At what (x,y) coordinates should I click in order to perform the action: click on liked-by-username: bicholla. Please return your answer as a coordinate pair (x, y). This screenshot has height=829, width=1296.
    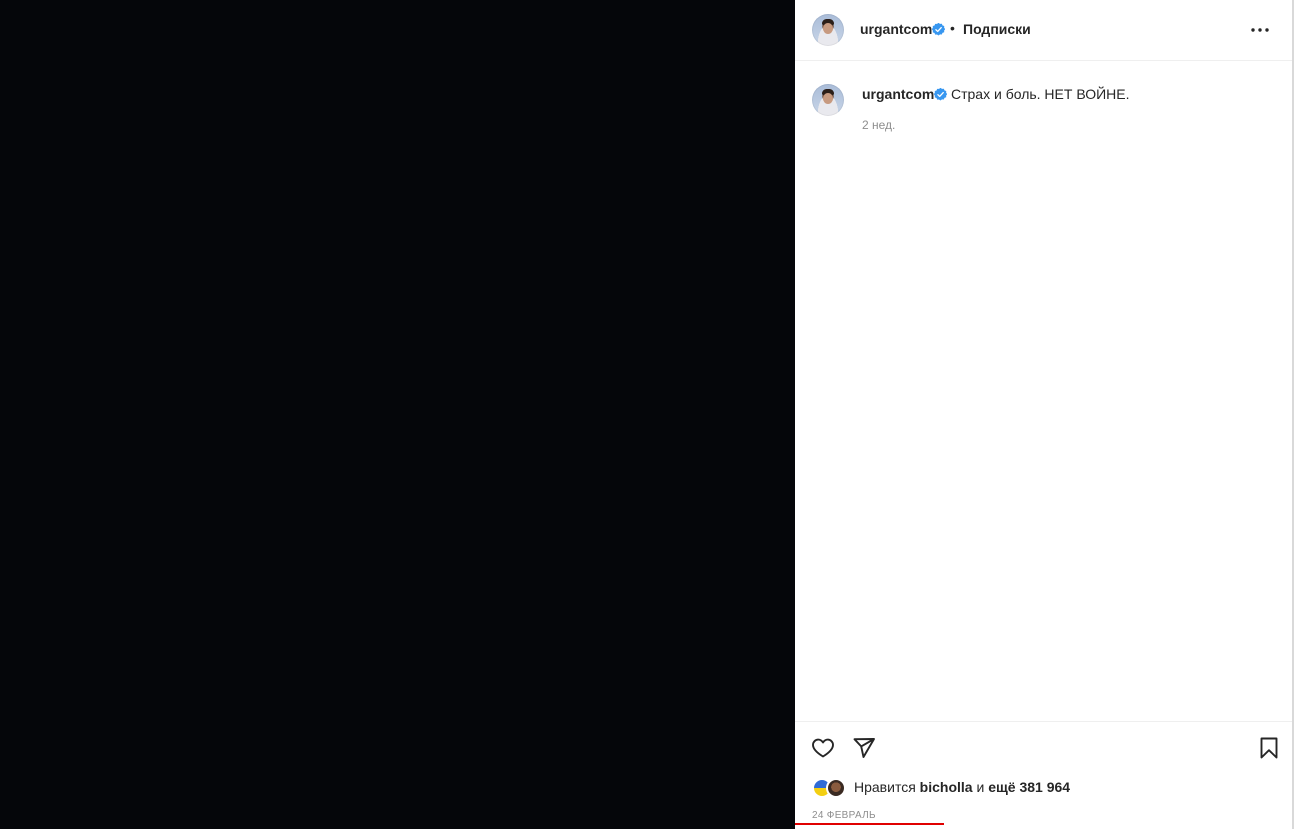
    Looking at the image, I should click on (946, 787).